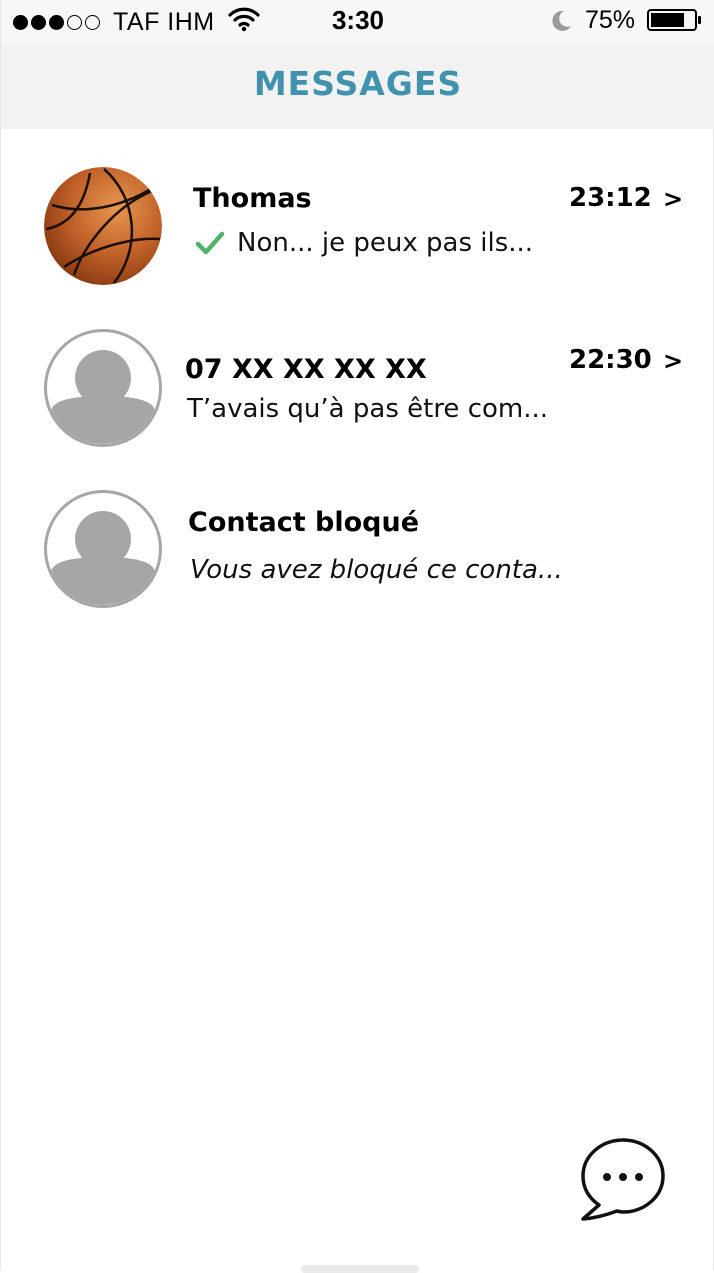 The image size is (714, 1273). What do you see at coordinates (610, 198) in the screenshot?
I see `message-time: 23:12` at bounding box center [610, 198].